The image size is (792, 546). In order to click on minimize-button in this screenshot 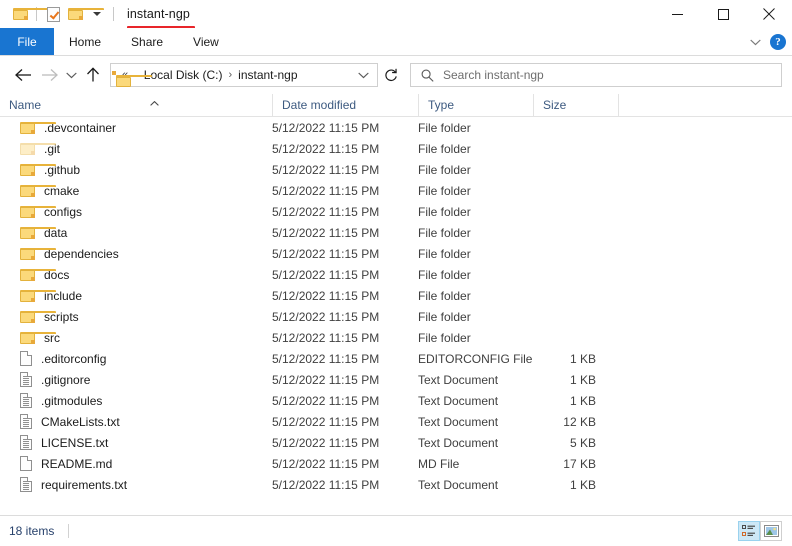, I will do `click(677, 14)`.